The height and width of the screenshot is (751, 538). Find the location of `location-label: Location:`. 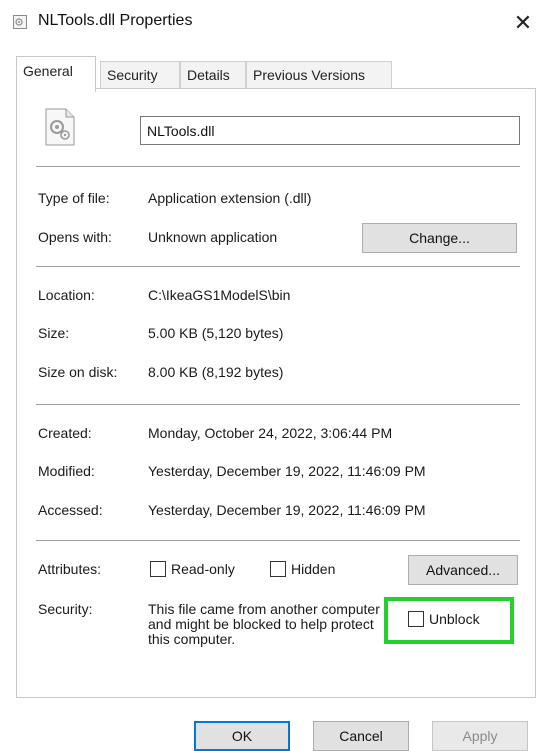

location-label: Location: is located at coordinates (66, 295).